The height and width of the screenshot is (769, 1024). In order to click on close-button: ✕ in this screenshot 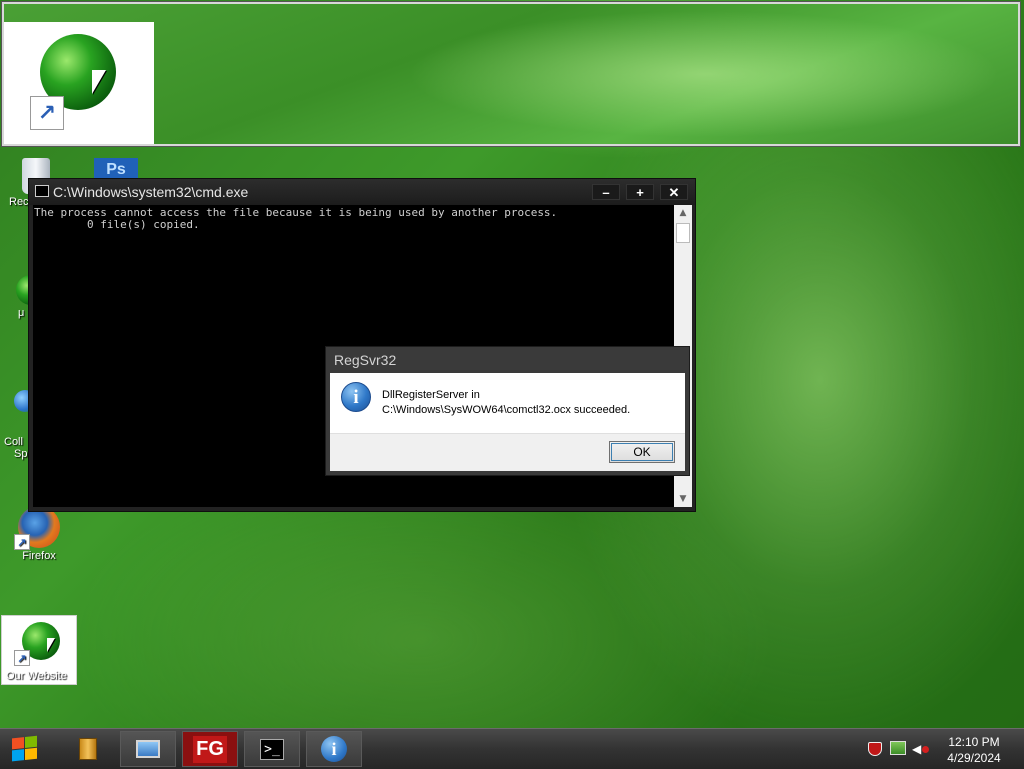, I will do `click(674, 192)`.